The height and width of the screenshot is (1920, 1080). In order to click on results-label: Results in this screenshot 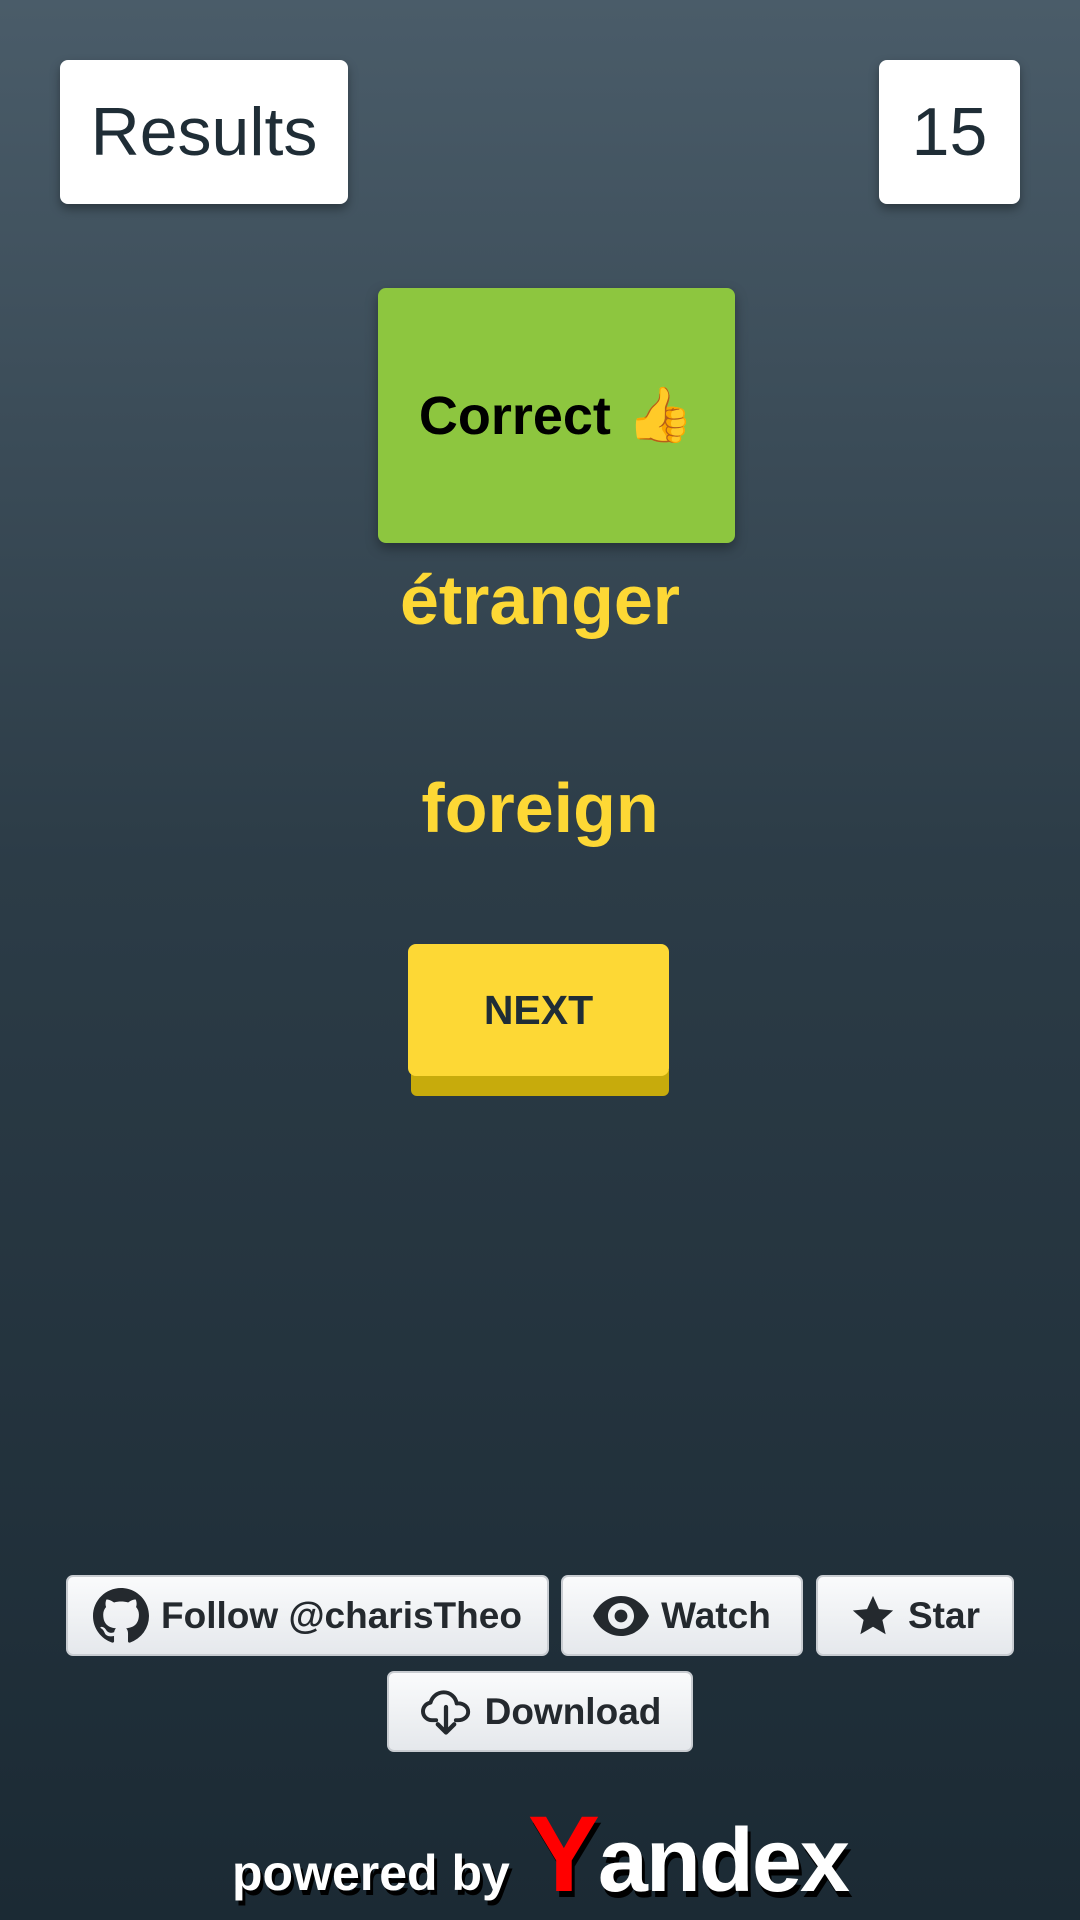, I will do `click(204, 132)`.